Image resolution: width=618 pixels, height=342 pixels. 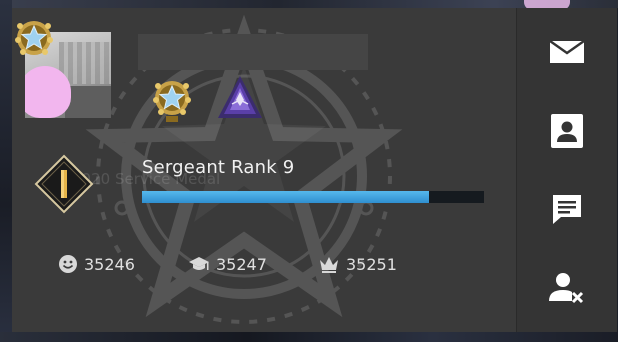 I want to click on teacher-icon, so click(x=199, y=263).